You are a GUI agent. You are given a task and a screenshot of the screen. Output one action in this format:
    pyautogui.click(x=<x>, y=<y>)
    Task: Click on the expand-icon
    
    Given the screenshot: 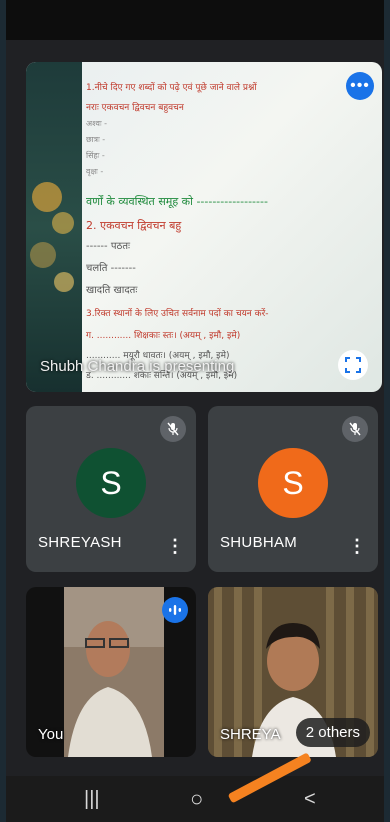 What is the action you would take?
    pyautogui.click(x=353, y=365)
    